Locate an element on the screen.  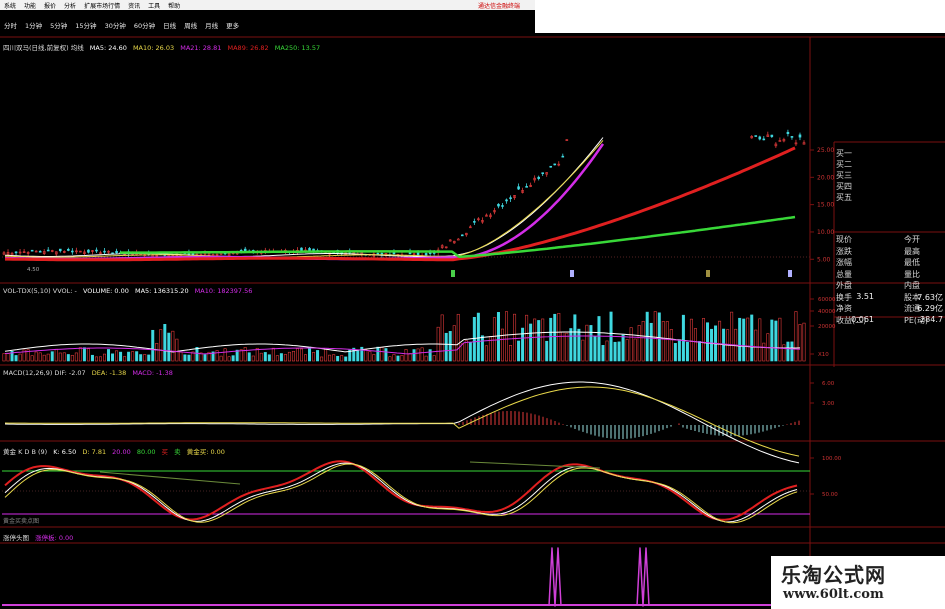
quote-label: 今开 is located at coordinates (912, 239).